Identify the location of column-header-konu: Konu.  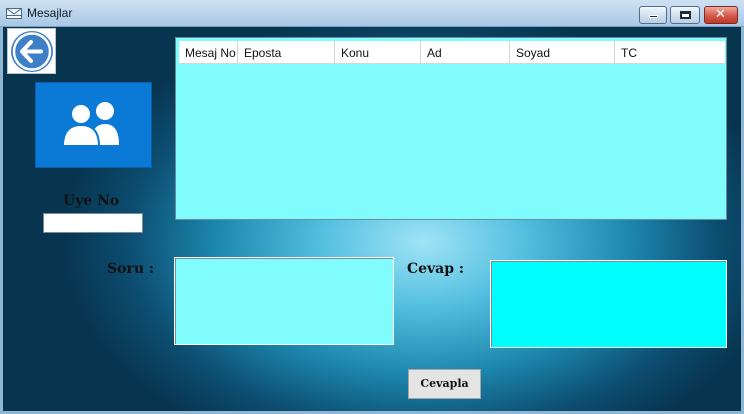
(378, 52).